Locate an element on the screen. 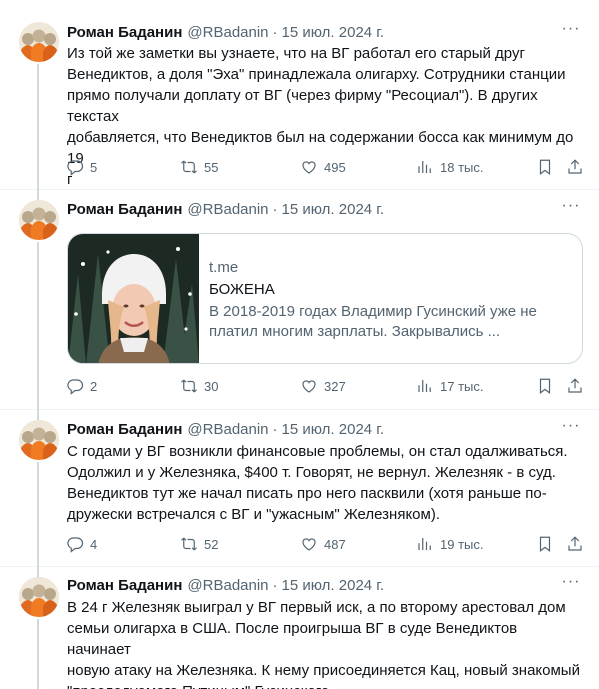  retweet-button: 30 is located at coordinates (199, 386).